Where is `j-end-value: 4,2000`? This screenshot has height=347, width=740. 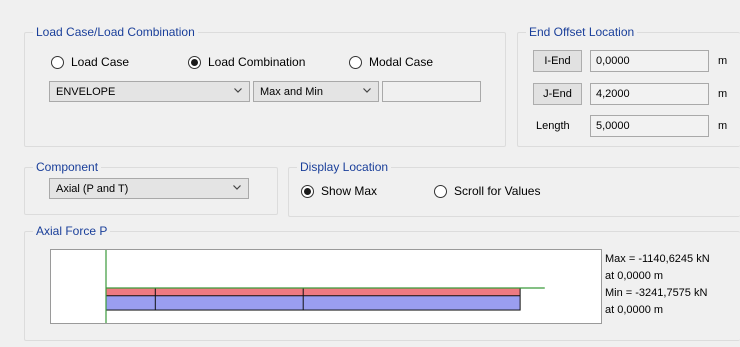
j-end-value: 4,2000 is located at coordinates (649, 94).